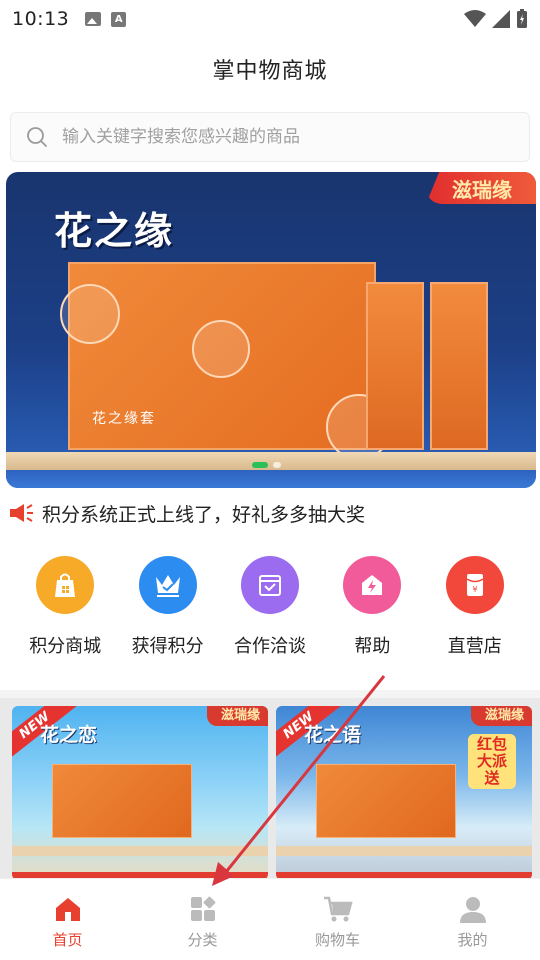 The height and width of the screenshot is (960, 540). I want to click on quick-menu-help: 帮助, so click(372, 611).